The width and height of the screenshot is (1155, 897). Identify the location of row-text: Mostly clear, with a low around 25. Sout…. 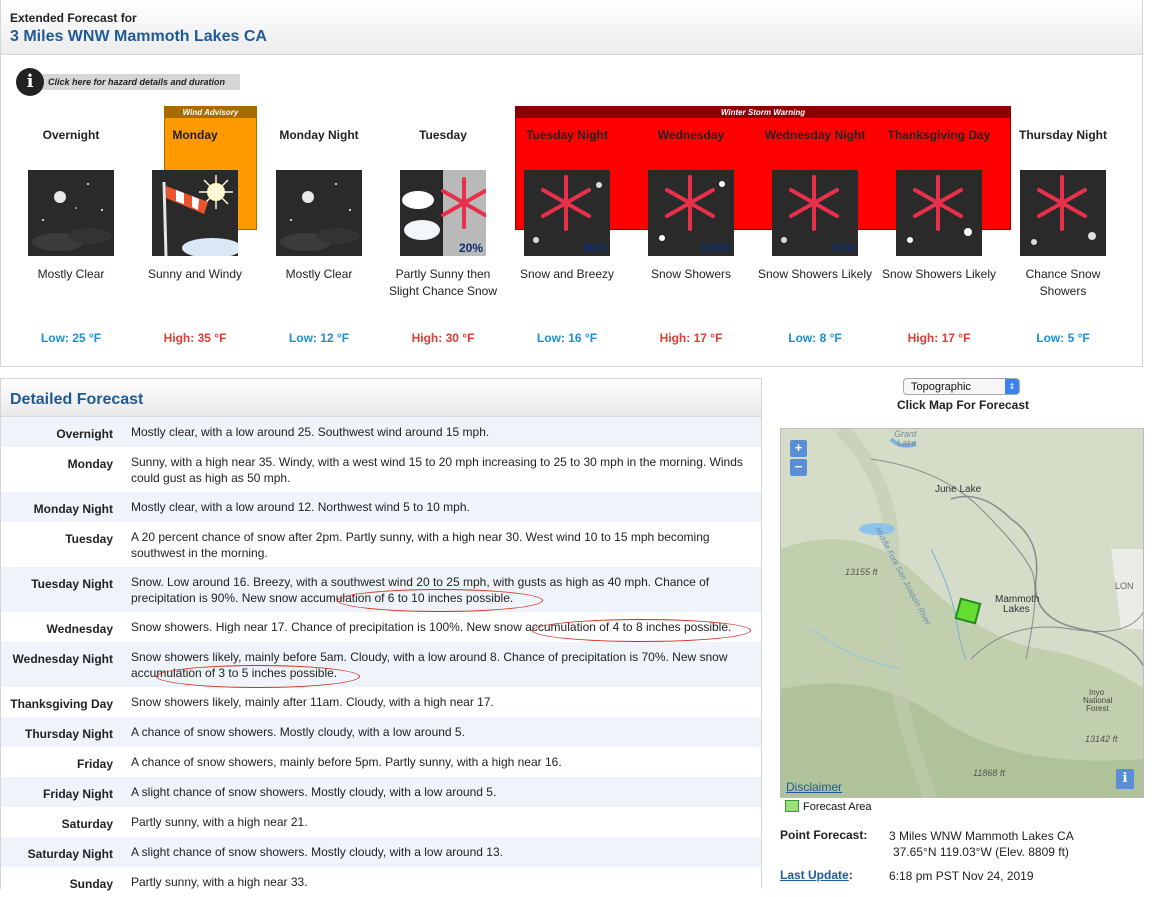
(310, 432).